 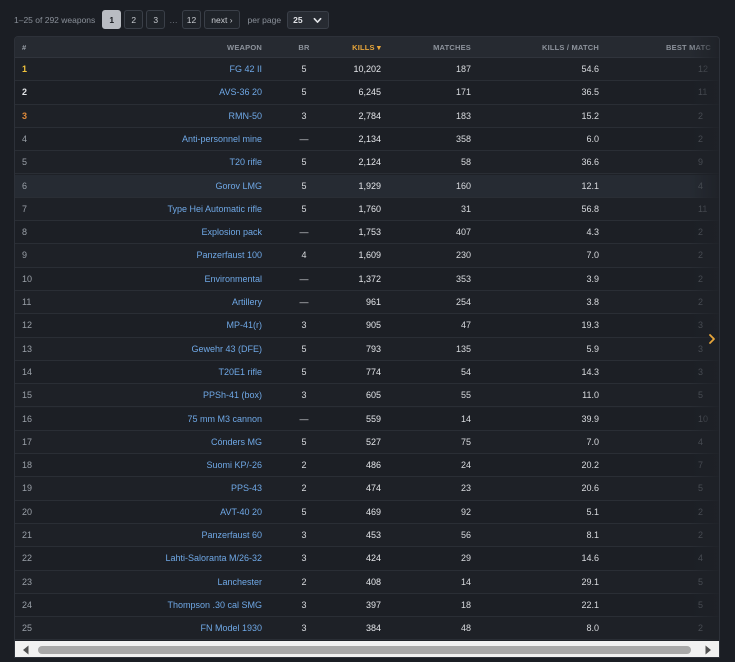 I want to click on cell-weapon-link: Suomi KP/-26, so click(x=234, y=465).